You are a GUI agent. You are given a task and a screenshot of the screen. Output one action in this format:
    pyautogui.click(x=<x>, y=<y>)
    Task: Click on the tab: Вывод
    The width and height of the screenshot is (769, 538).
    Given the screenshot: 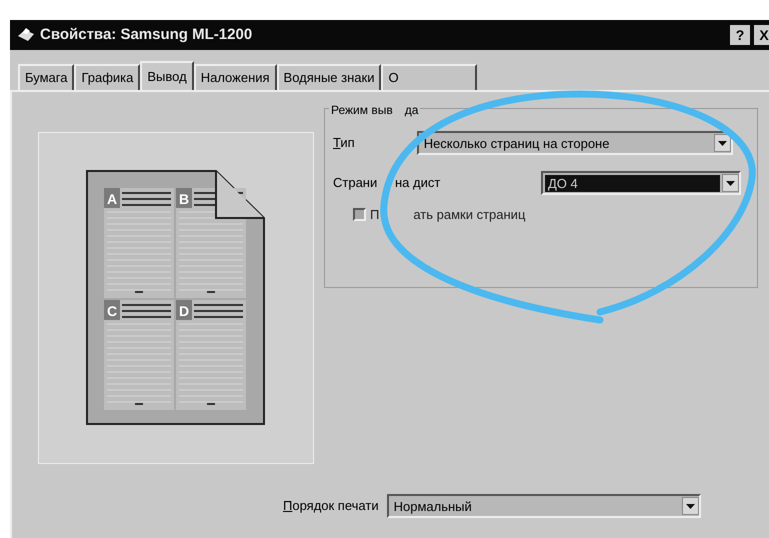 What is the action you would take?
    pyautogui.click(x=167, y=76)
    